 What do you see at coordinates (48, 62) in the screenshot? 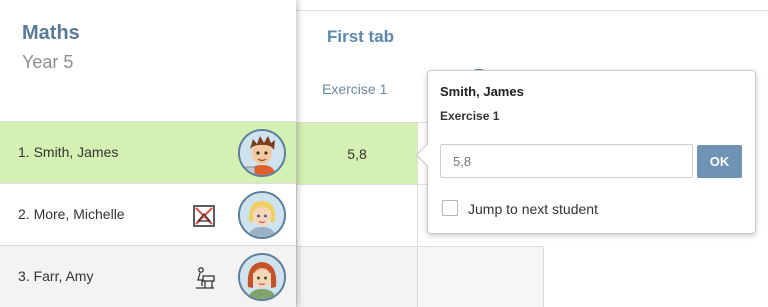
I see `year-subtitle: Year 5` at bounding box center [48, 62].